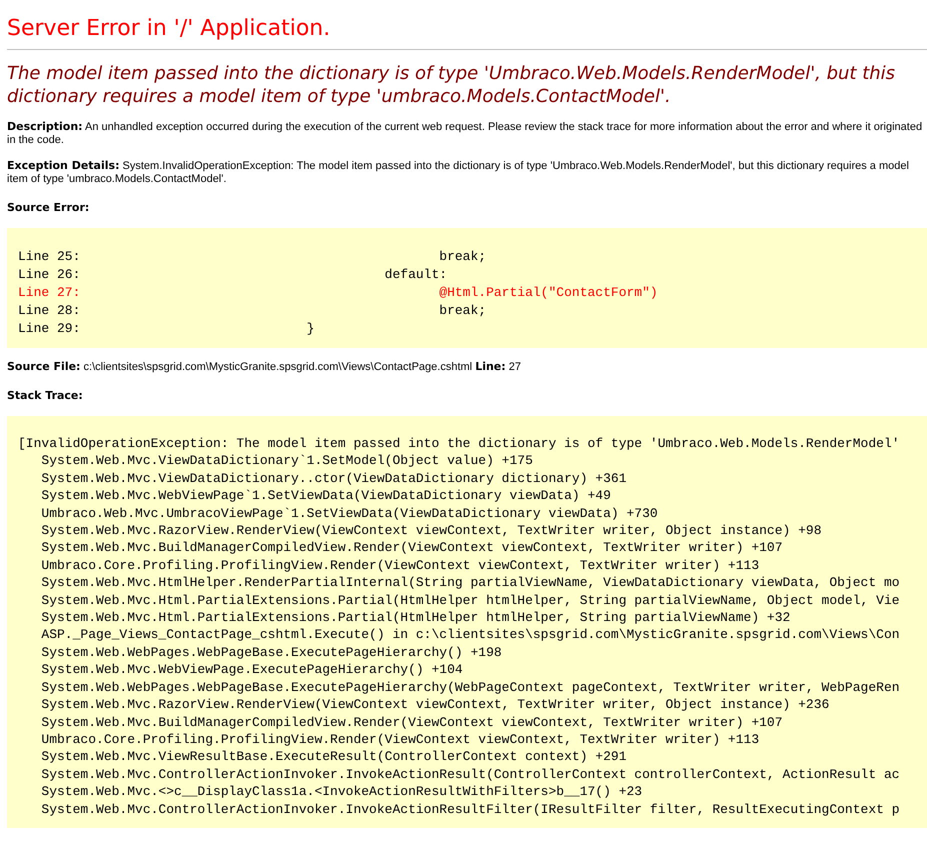 The height and width of the screenshot is (848, 927). Describe the element at coordinates (325, 496) in the screenshot. I see `stack-trace-line: System.Web.Mvc.WebViewPage`1.SetViewData(ViewDataDictionary viewData) +49` at that location.